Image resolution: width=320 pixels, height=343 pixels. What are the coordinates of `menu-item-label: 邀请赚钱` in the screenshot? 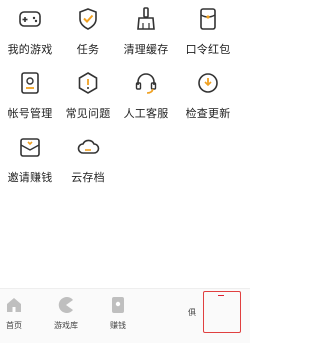 It's located at (30, 177).